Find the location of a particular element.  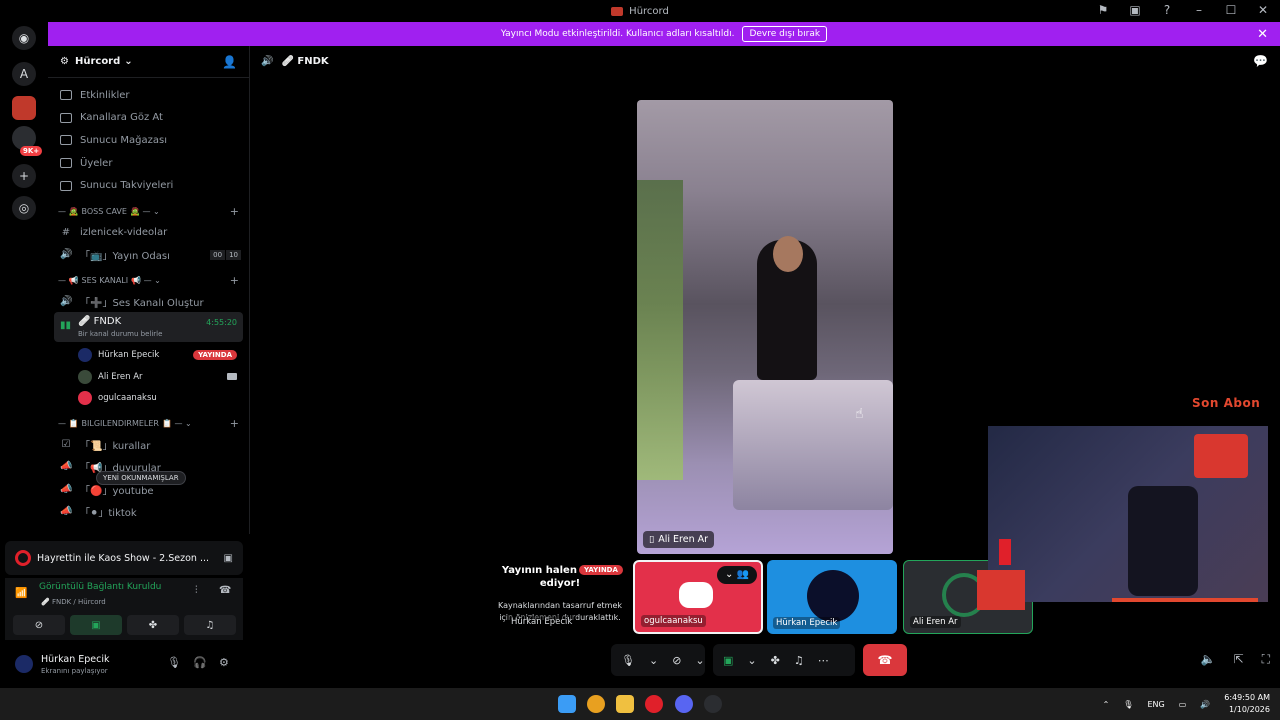

add-server-icon: + is located at coordinates (24, 176).